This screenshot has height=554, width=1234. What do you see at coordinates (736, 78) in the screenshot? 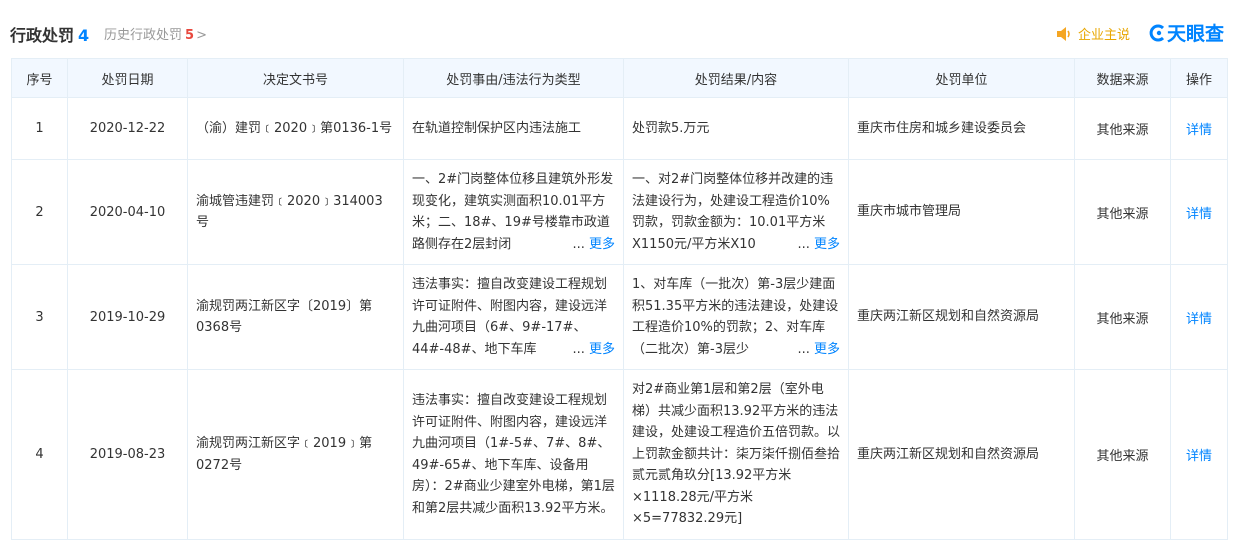
I see `column-header-result: 处罚结果/内容` at bounding box center [736, 78].